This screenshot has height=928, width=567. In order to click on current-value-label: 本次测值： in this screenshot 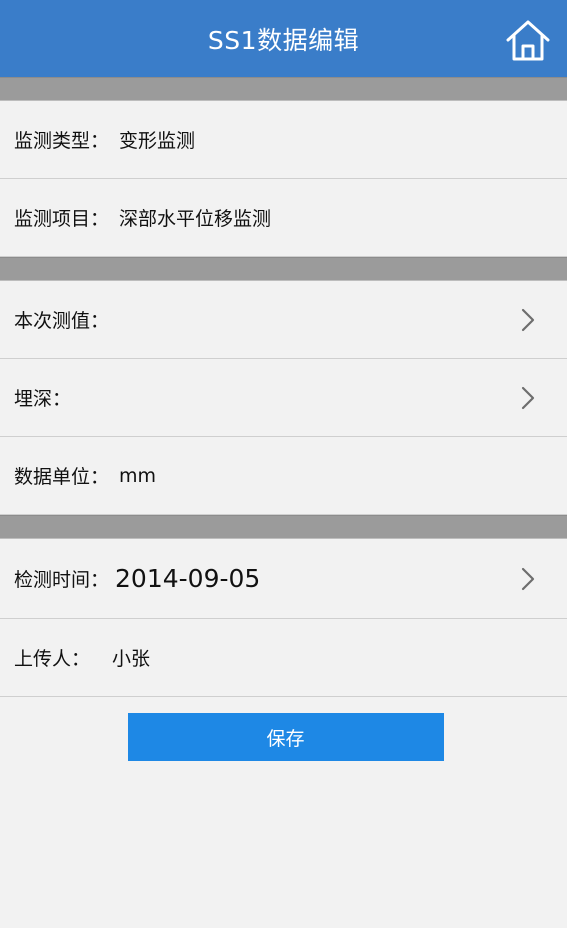, I will do `click(62, 321)`.